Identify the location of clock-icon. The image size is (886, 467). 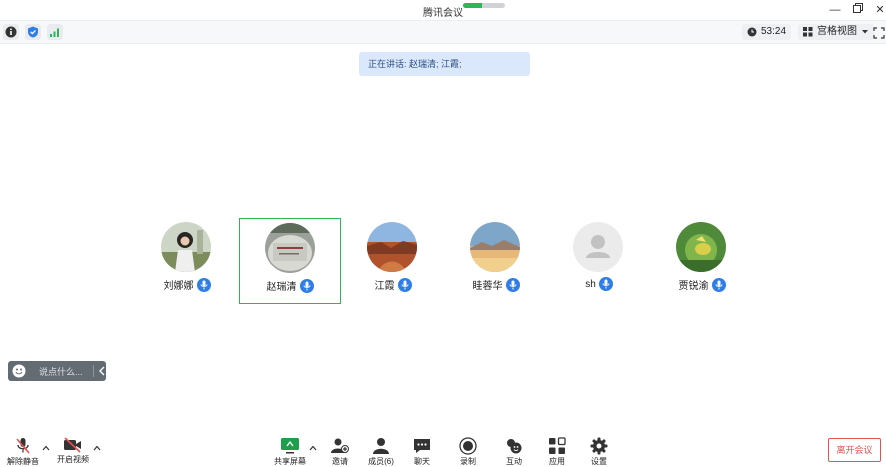
(752, 32).